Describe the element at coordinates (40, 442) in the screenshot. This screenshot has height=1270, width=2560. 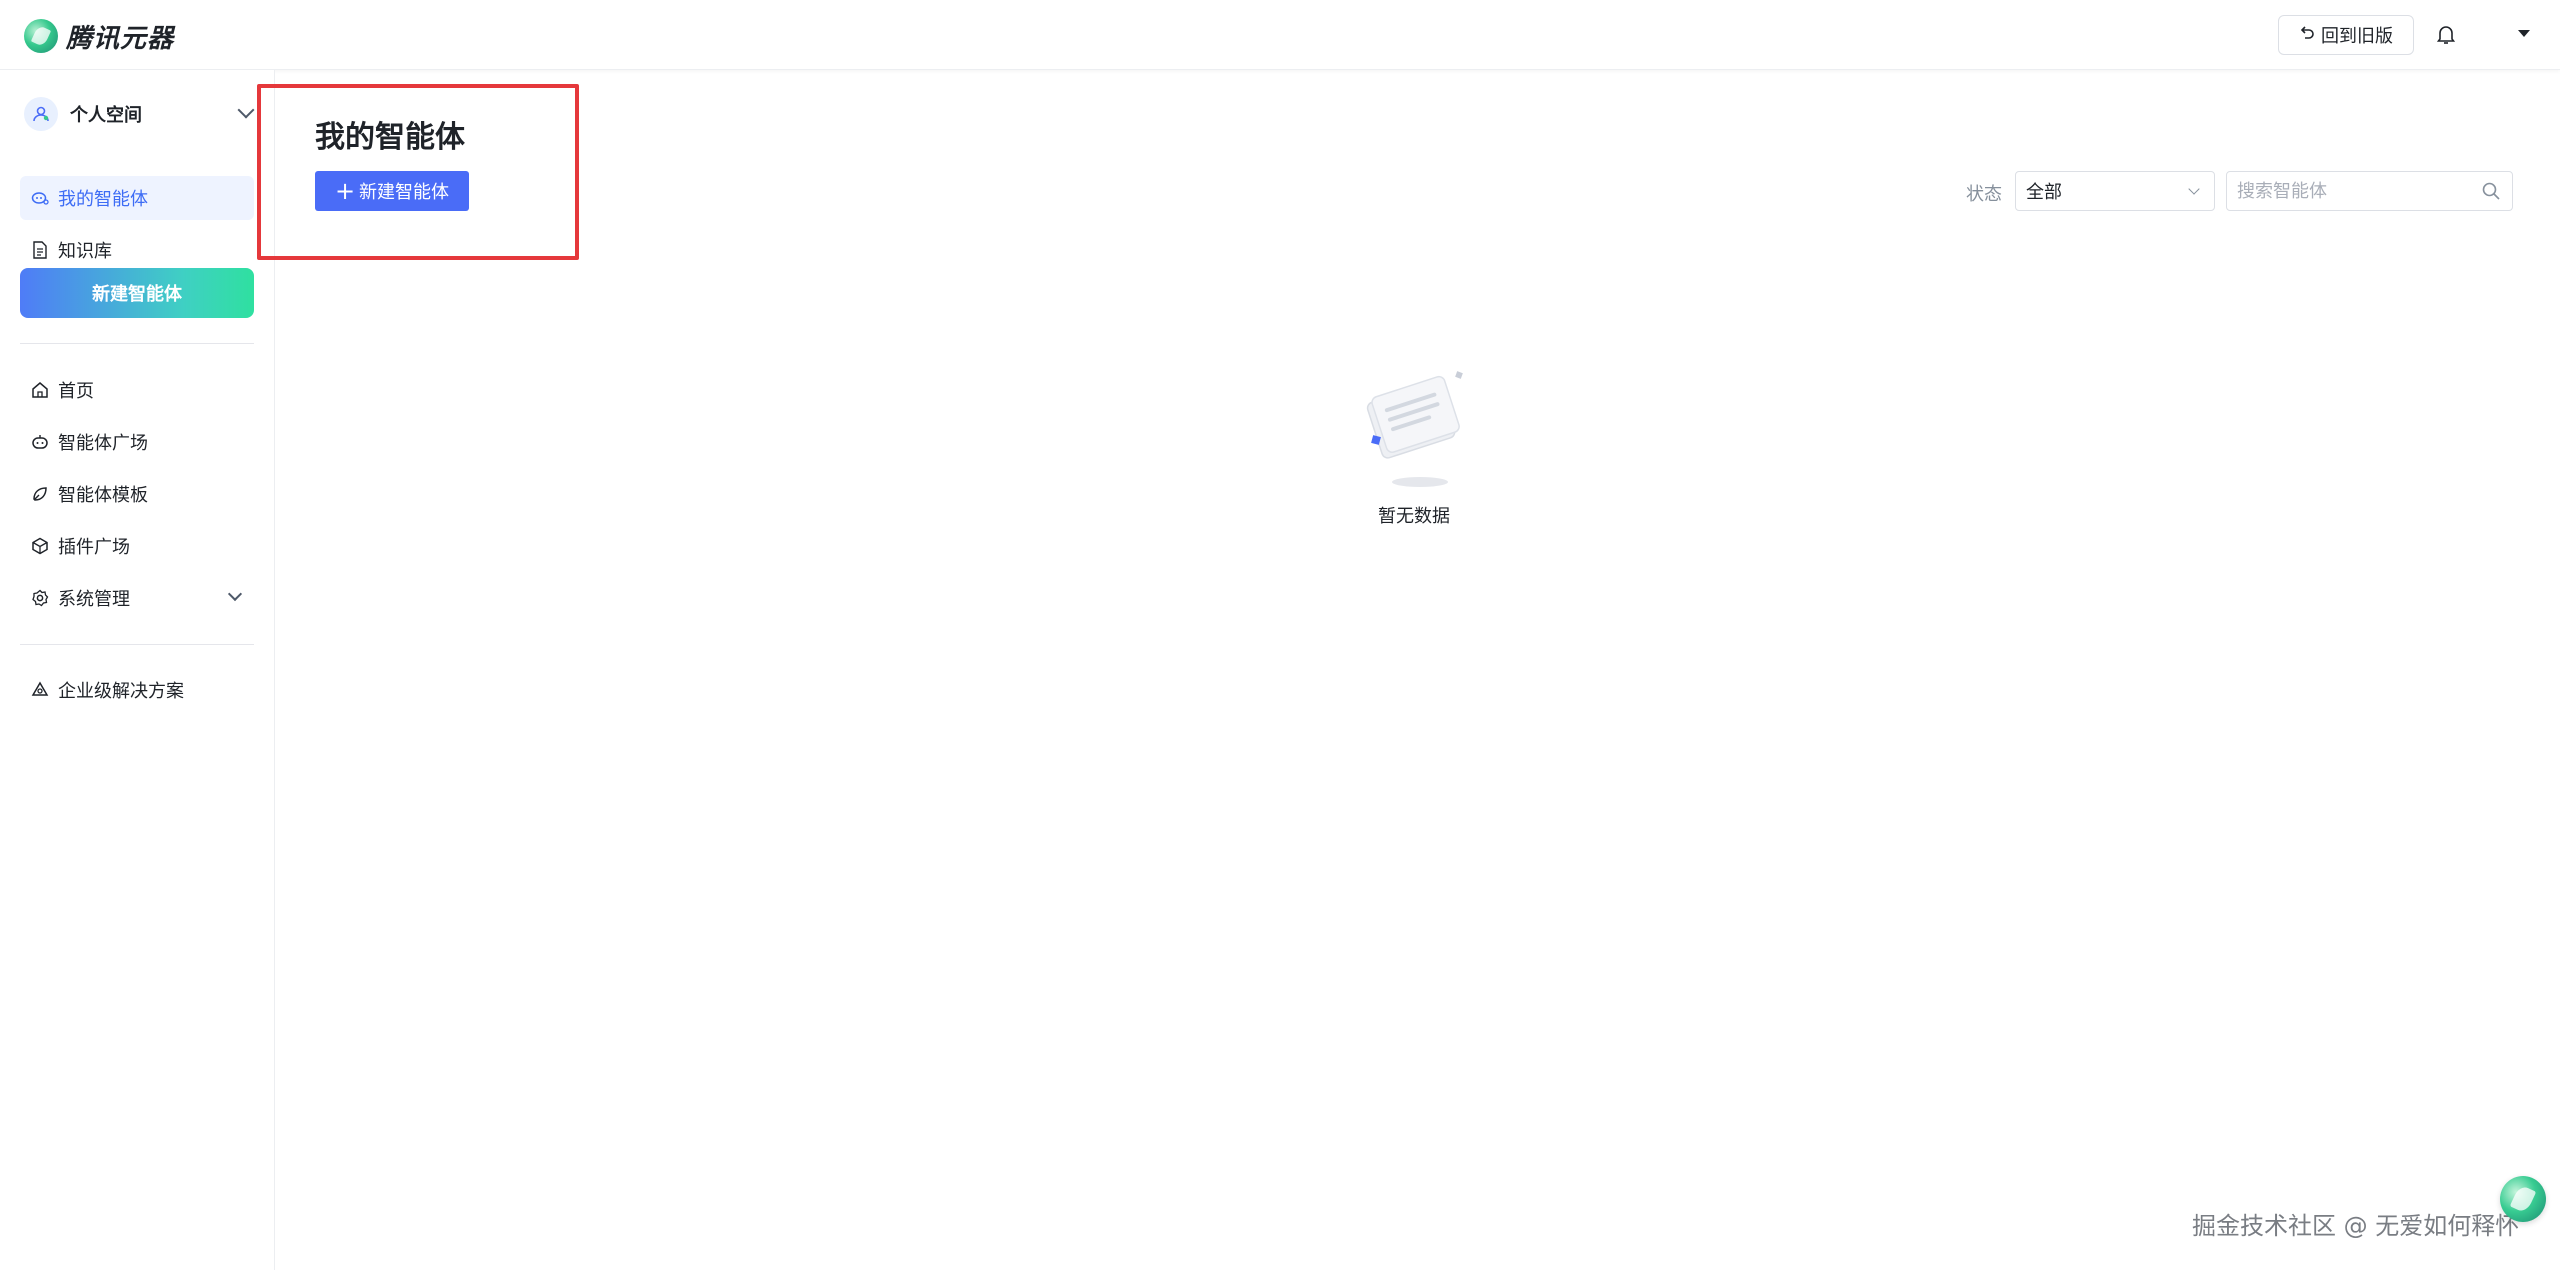
I see `robot-icon` at that location.